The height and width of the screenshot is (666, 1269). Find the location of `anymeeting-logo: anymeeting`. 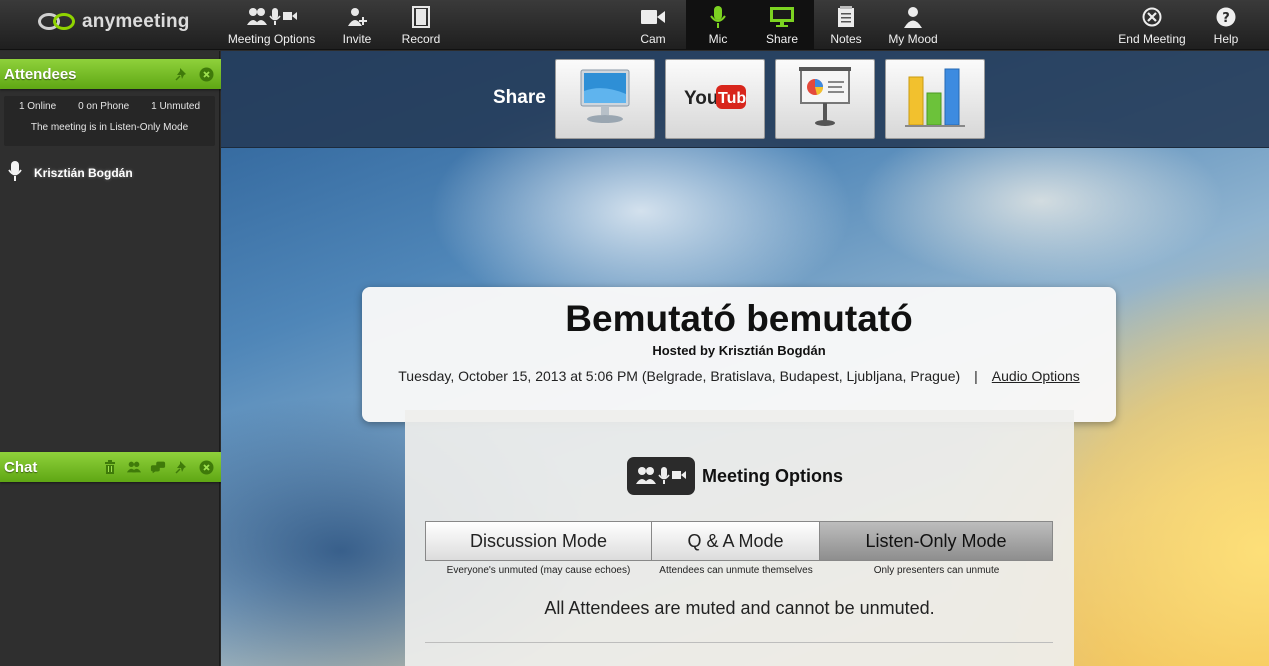

anymeeting-logo: anymeeting is located at coordinates (114, 22).